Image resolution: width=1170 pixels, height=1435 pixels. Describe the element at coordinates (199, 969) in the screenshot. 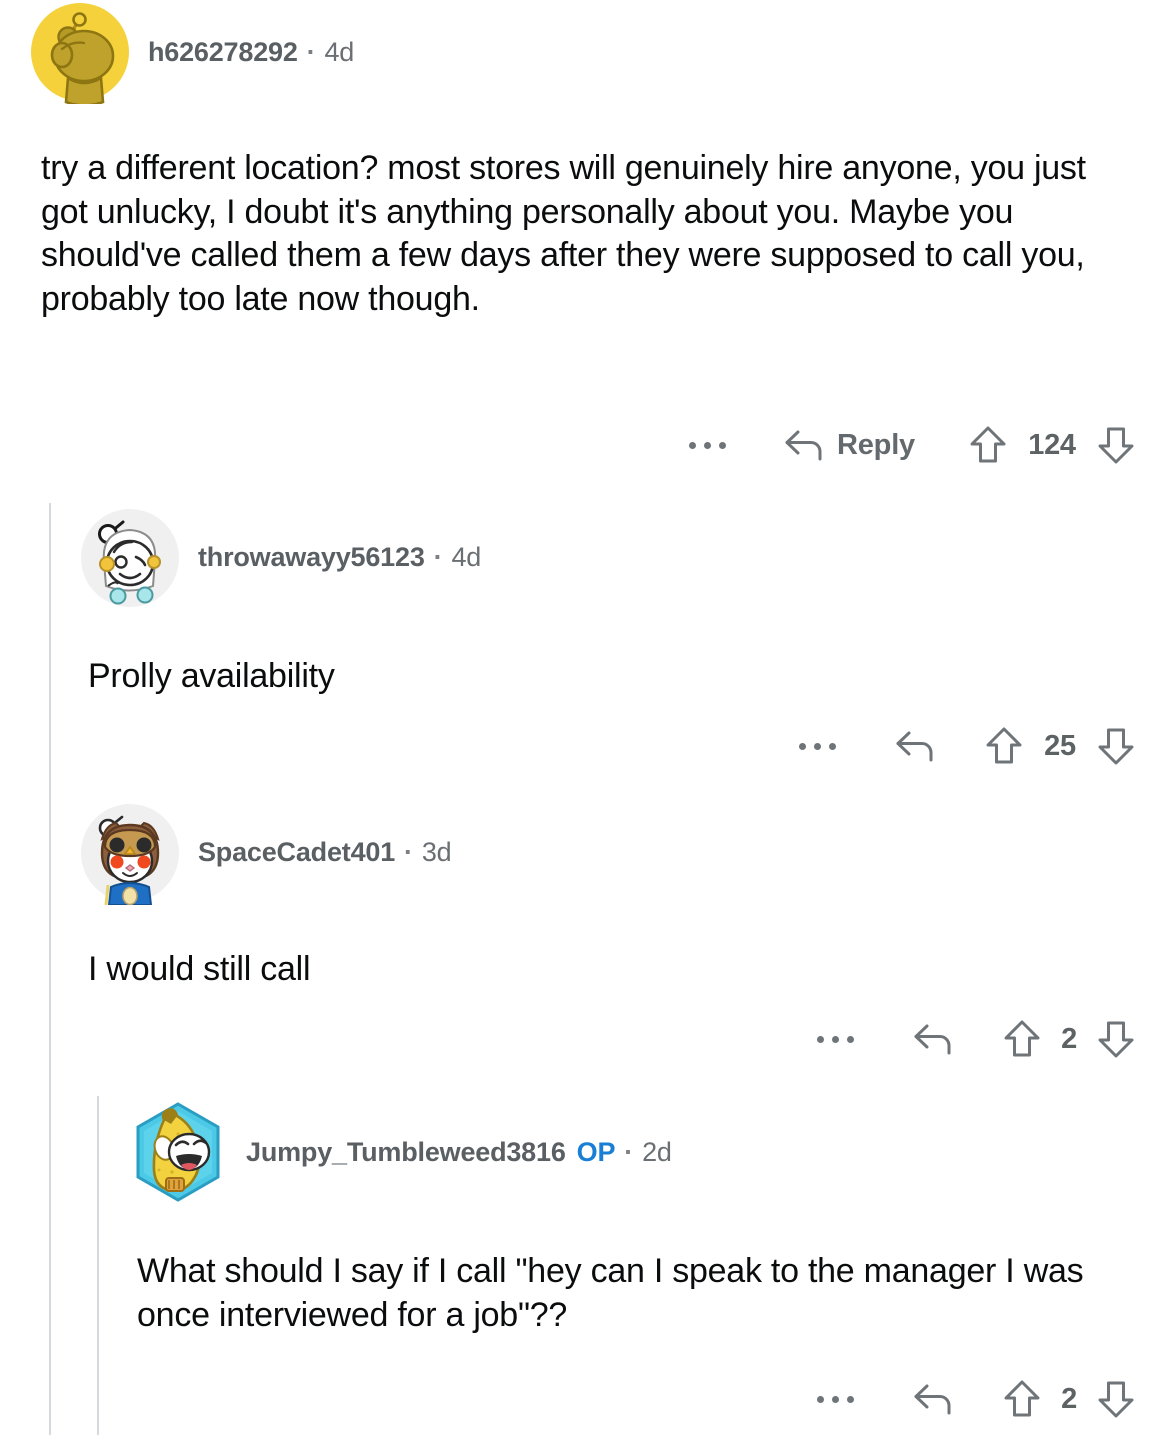

I see `comment-body: I would still call` at that location.